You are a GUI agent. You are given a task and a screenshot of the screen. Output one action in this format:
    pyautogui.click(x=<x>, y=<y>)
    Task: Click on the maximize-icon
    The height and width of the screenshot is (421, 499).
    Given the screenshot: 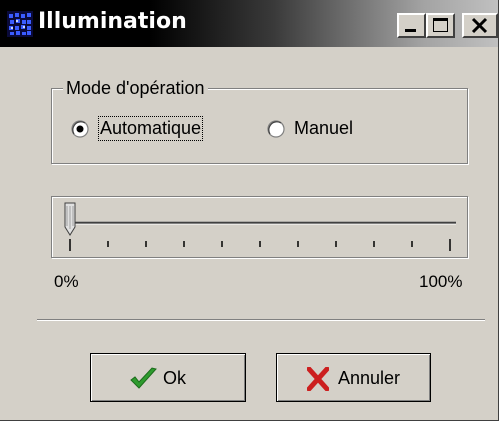 What is the action you would take?
    pyautogui.click(x=440, y=25)
    